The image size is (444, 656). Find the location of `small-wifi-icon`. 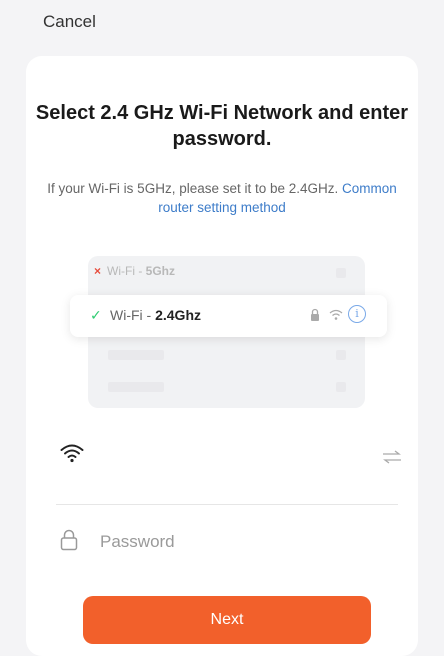

small-wifi-icon is located at coordinates (336, 314).